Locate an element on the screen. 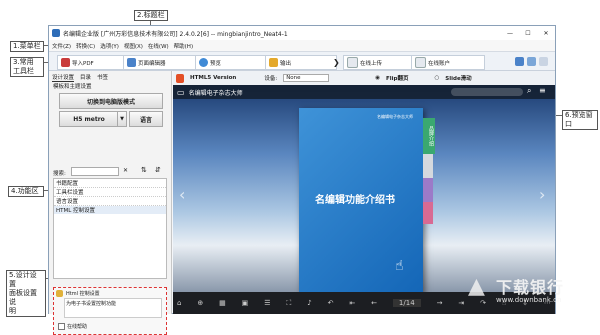  toolbar-arrow: ❯ is located at coordinates (336, 62).